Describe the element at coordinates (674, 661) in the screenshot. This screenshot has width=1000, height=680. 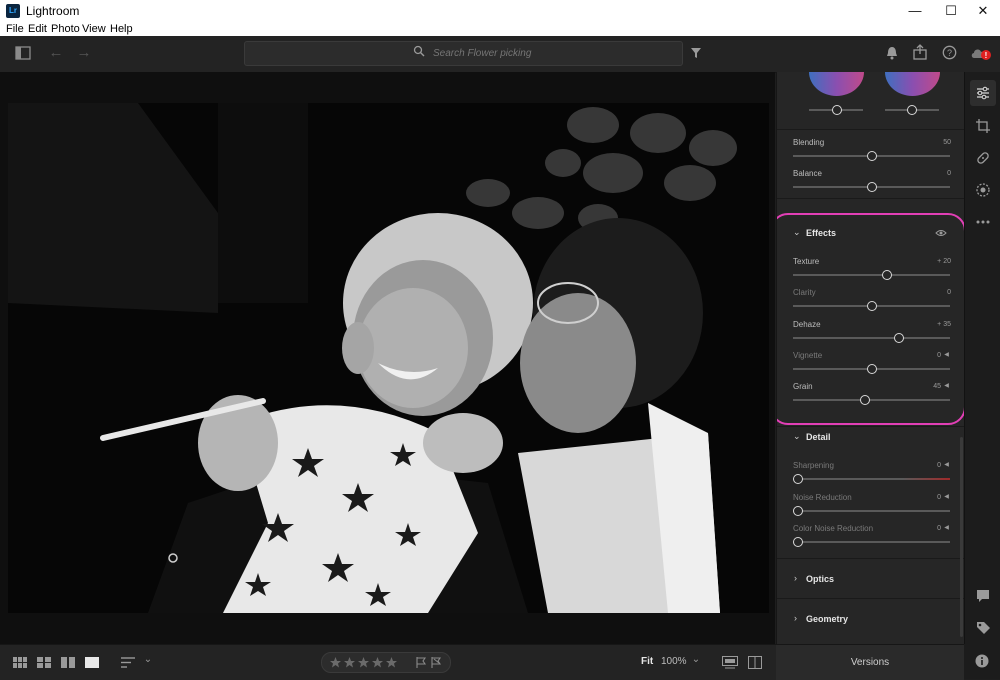
I see `zoom-level: 100%` at that location.